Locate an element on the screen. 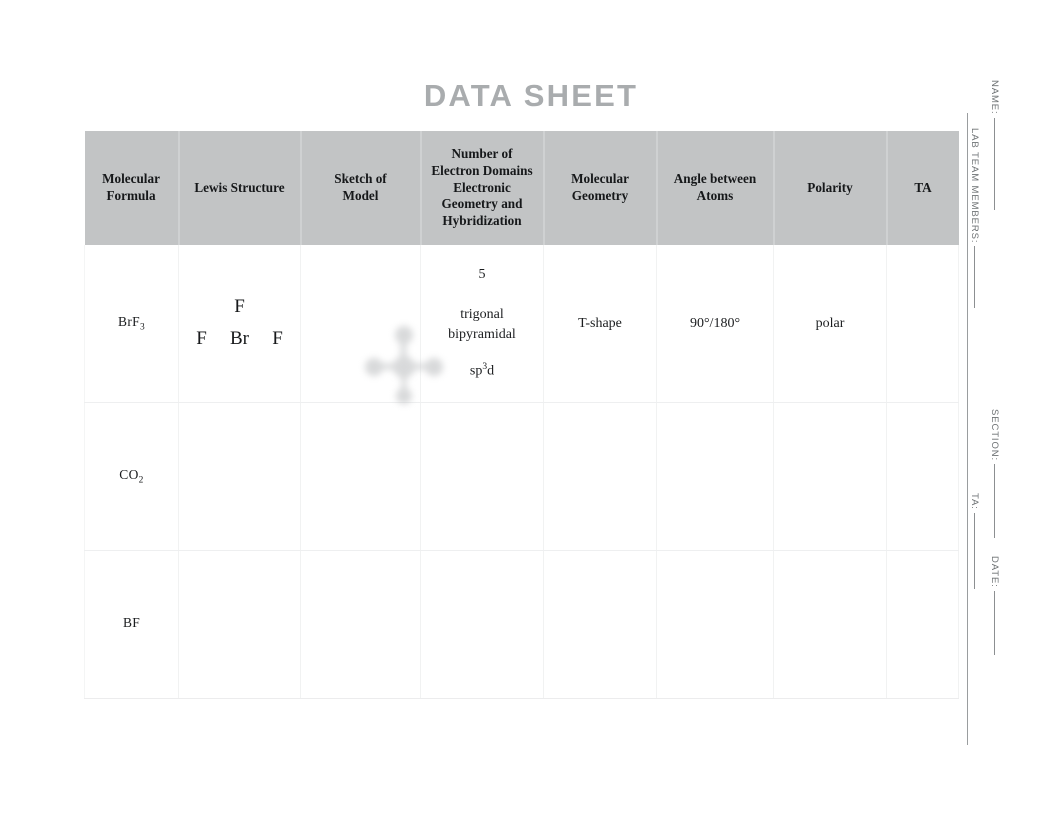  angle-between-atoms-value: 90°/180° is located at coordinates (715, 323).